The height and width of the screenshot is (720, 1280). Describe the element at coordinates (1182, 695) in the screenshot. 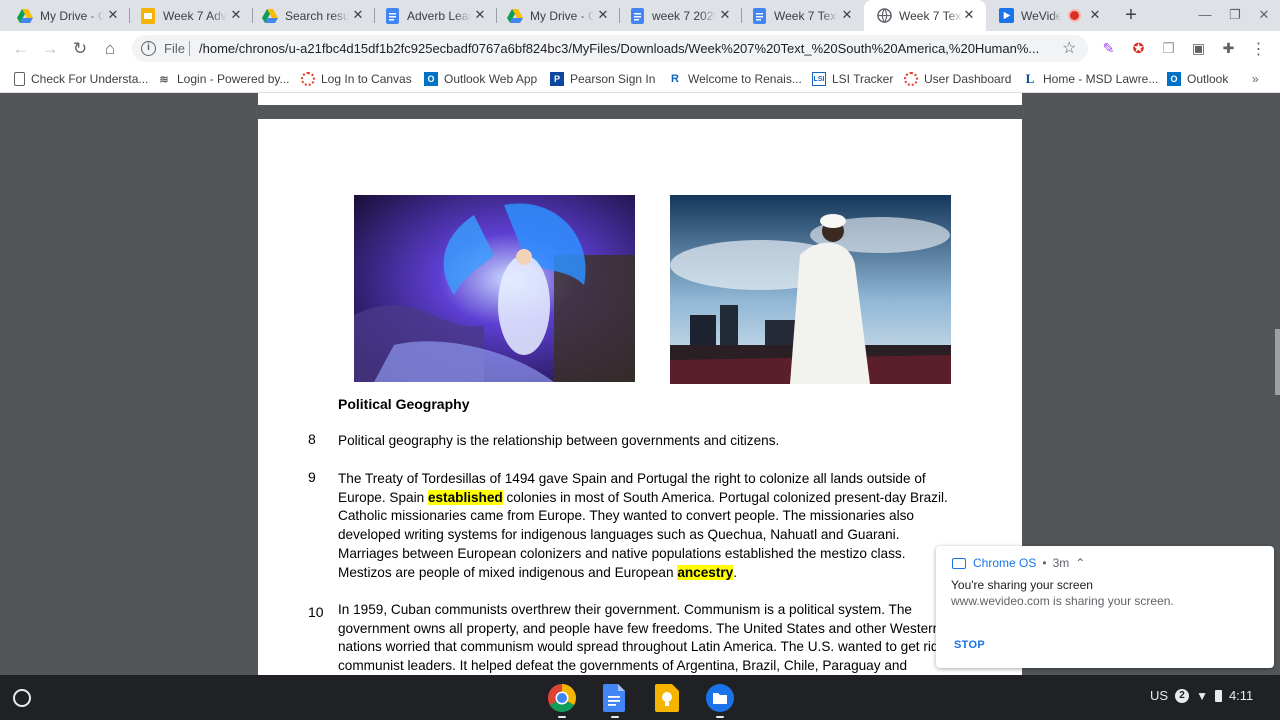

I see `notification-count-badge: 2` at that location.